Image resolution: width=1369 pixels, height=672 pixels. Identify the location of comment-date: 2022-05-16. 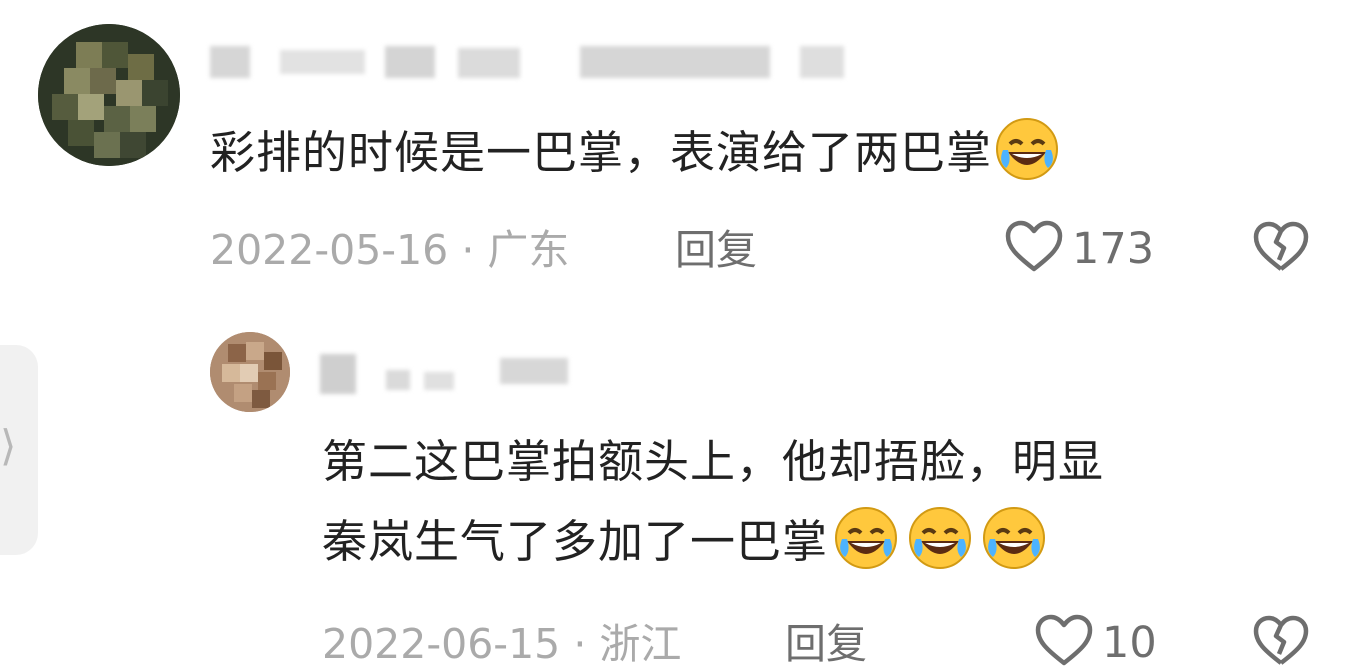
(329, 250).